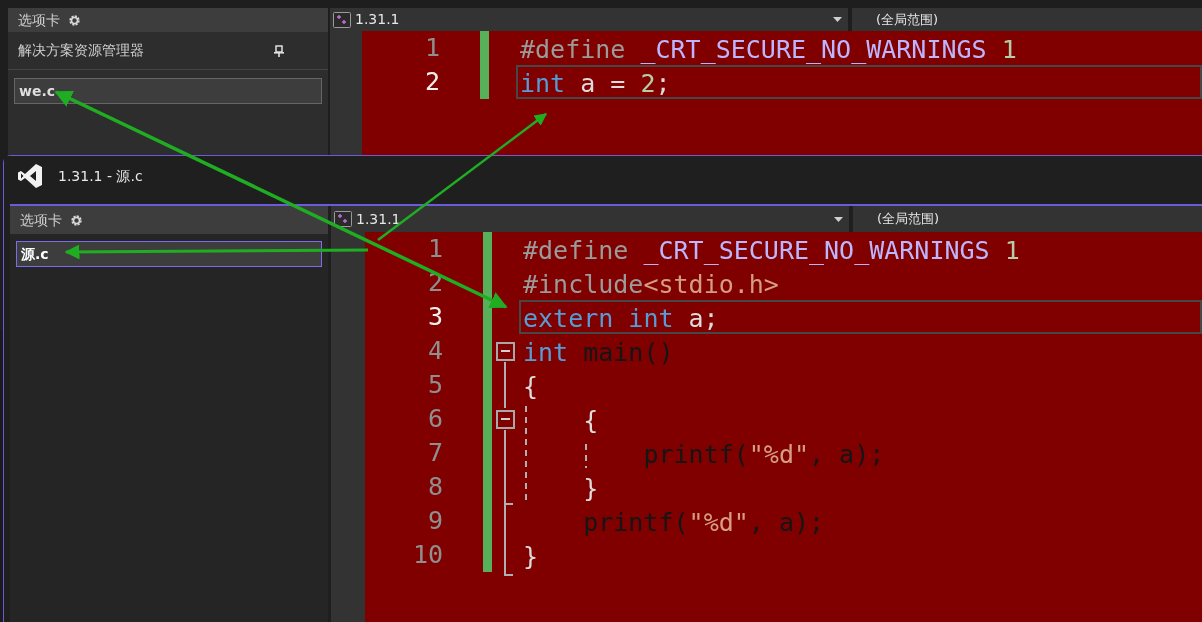 The height and width of the screenshot is (622, 1202). I want to click on line-number: 4, so click(434, 351).